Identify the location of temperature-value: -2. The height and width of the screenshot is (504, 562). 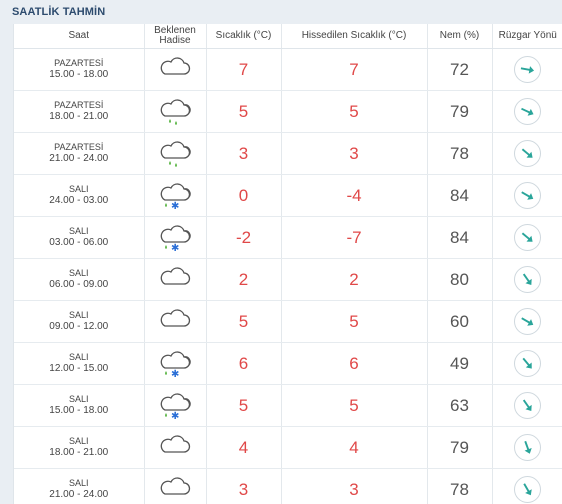
(243, 237).